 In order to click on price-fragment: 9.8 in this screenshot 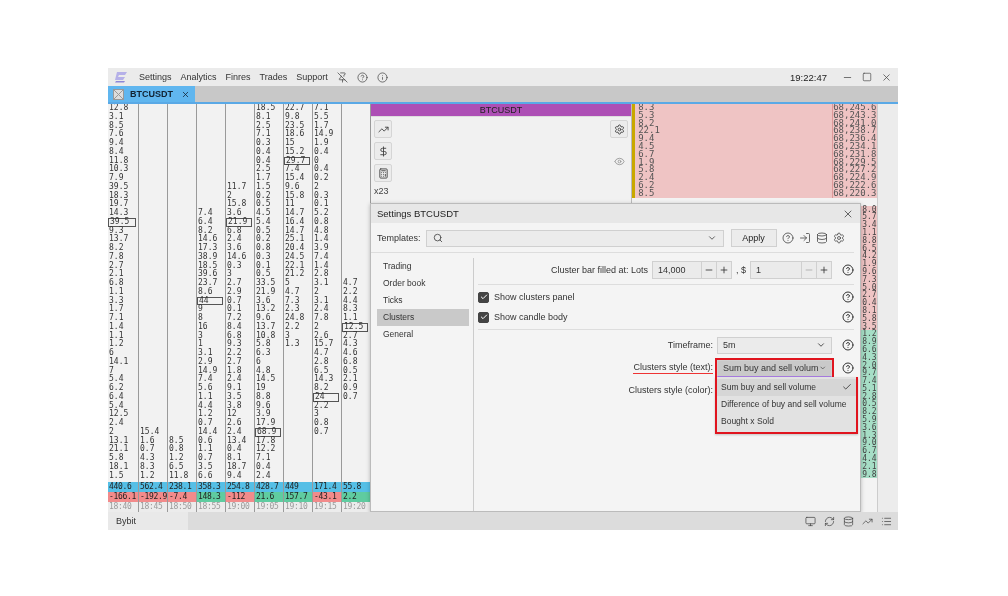, I will do `click(869, 474)`.